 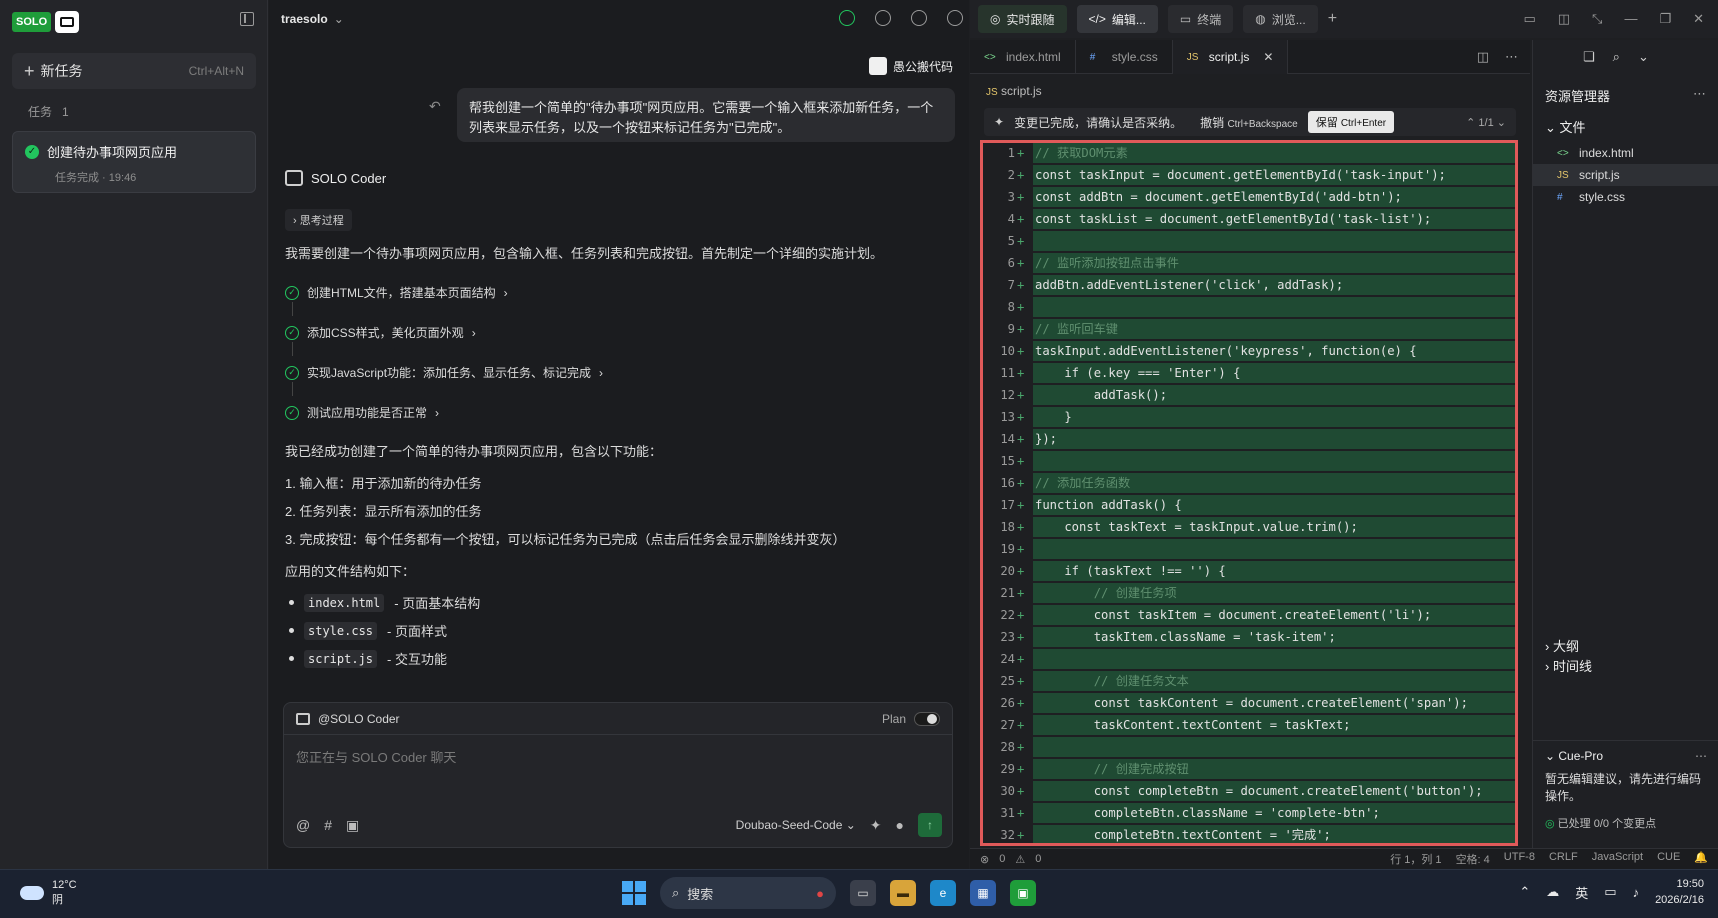 I want to click on error-icon: ⊗, so click(x=984, y=859).